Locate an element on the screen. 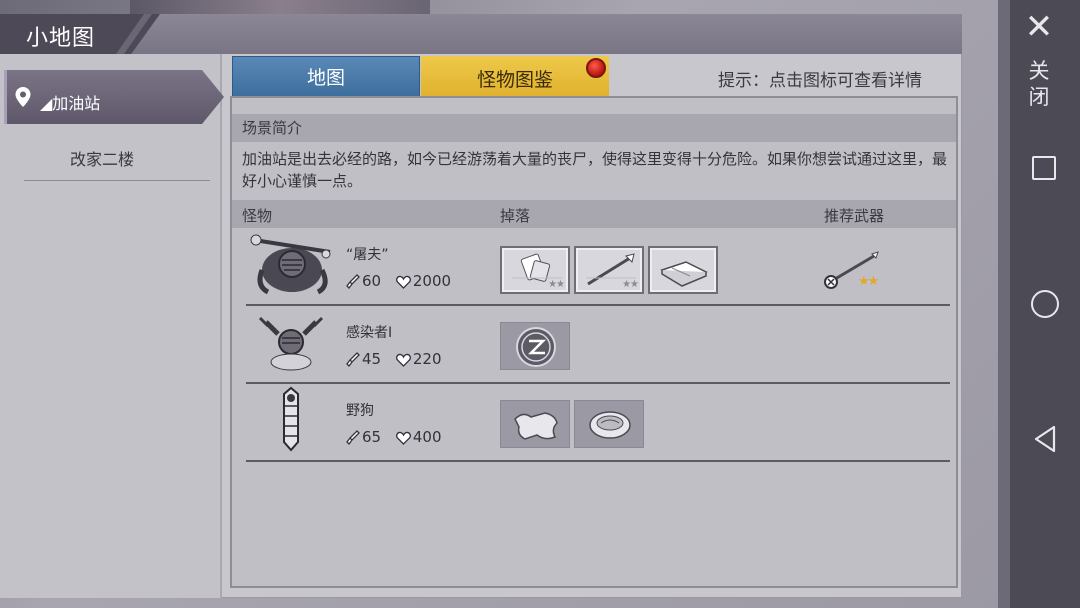  tab-monster-guide-label: 怪物图鉴 is located at coordinates (514, 80).